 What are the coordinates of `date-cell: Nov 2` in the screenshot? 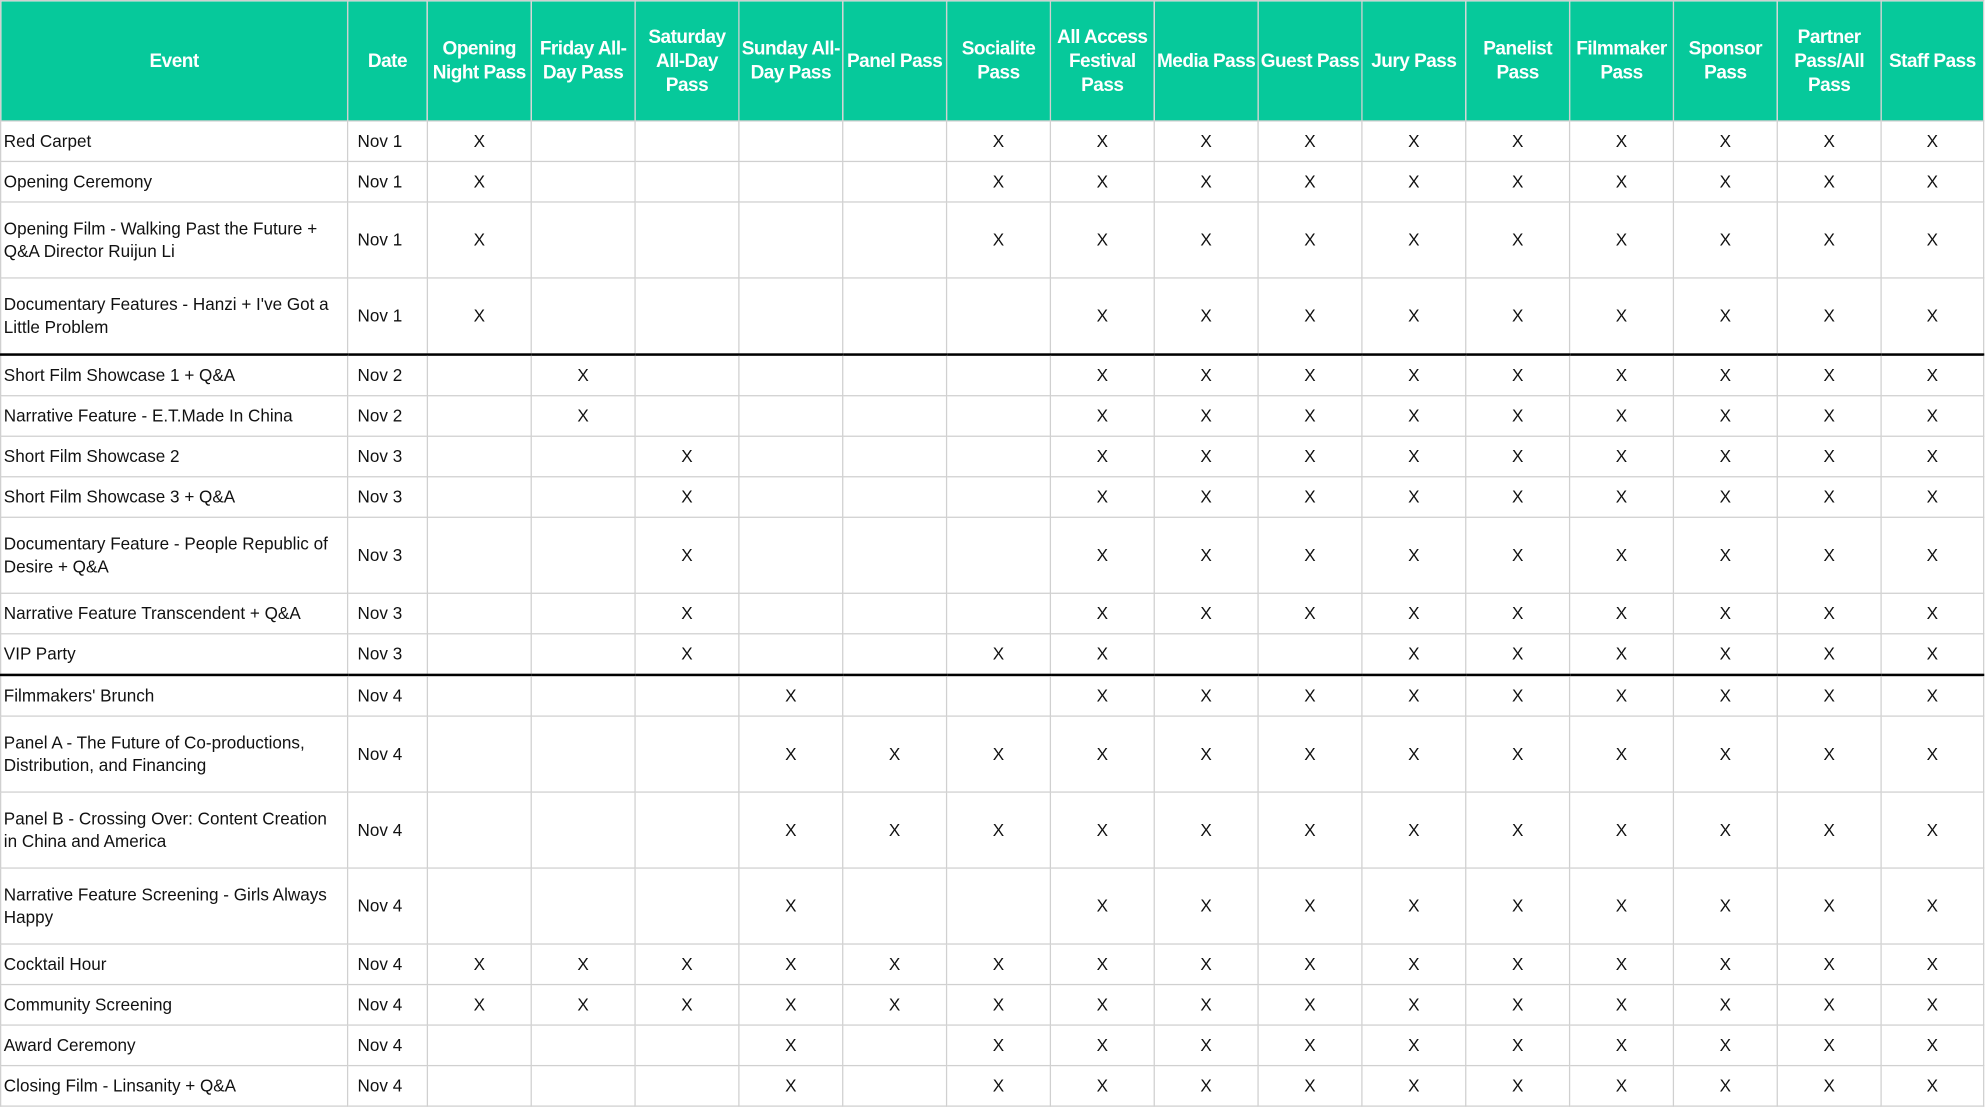 It's located at (387, 416).